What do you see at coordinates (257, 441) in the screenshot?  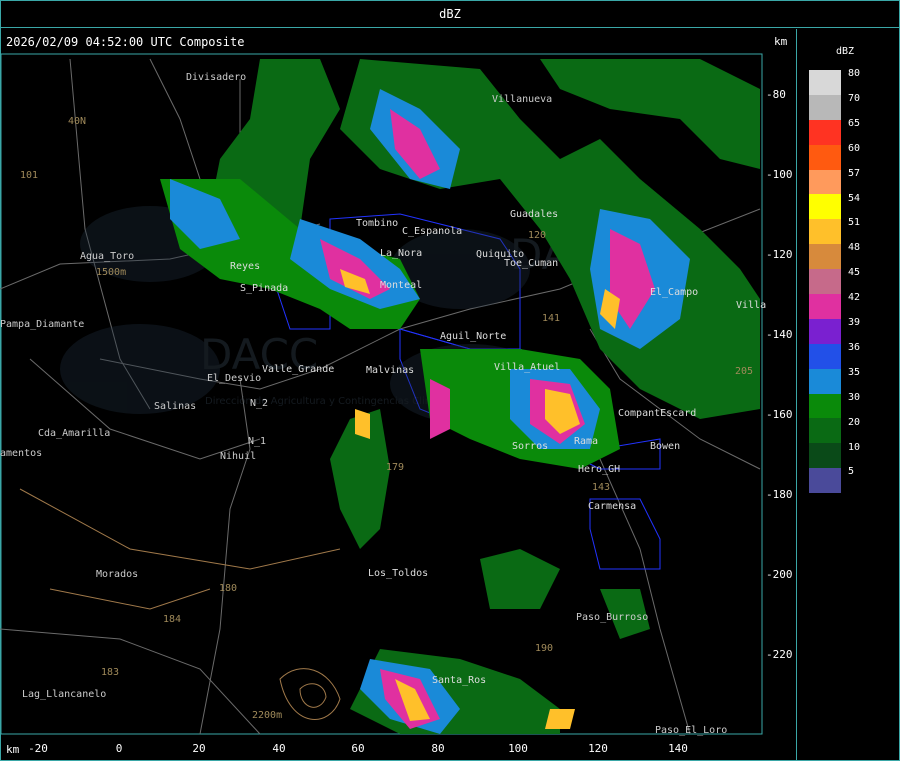 I see `place-label: N_1` at bounding box center [257, 441].